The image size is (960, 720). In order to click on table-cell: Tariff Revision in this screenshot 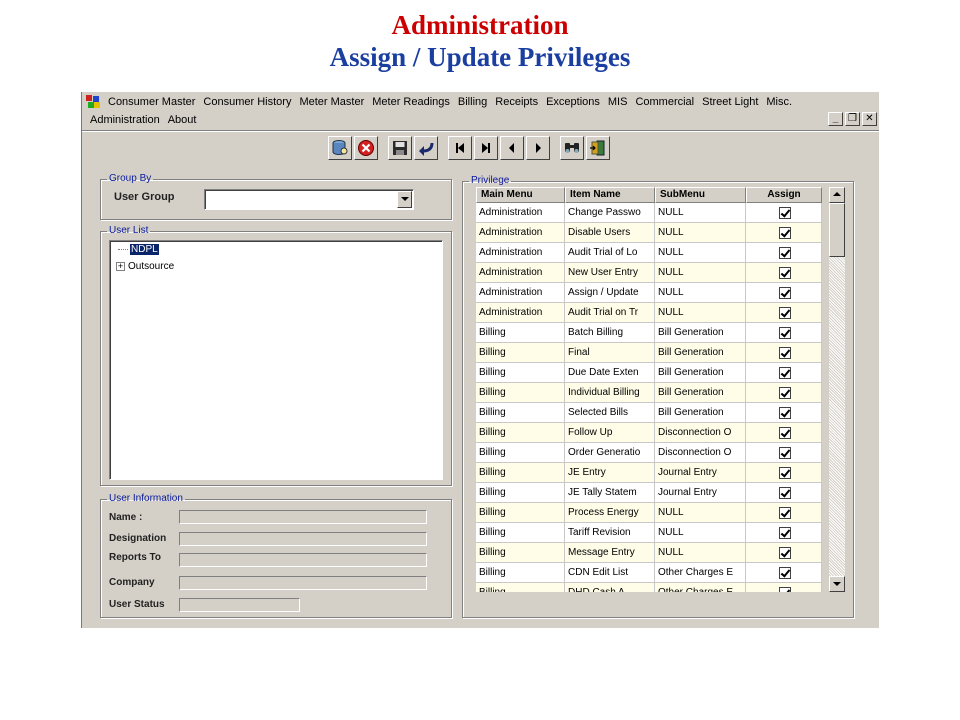, I will do `click(610, 533)`.